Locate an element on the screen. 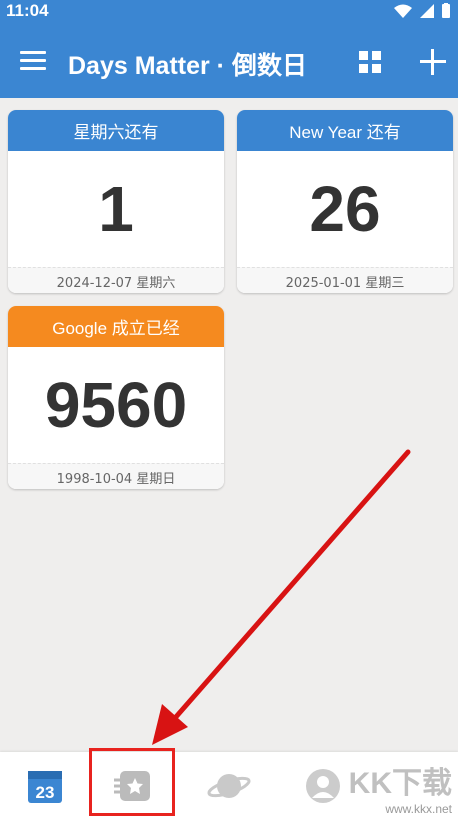 The height and width of the screenshot is (820, 458). app-title: Days Matter · 倒数日 is located at coordinates (187, 66).